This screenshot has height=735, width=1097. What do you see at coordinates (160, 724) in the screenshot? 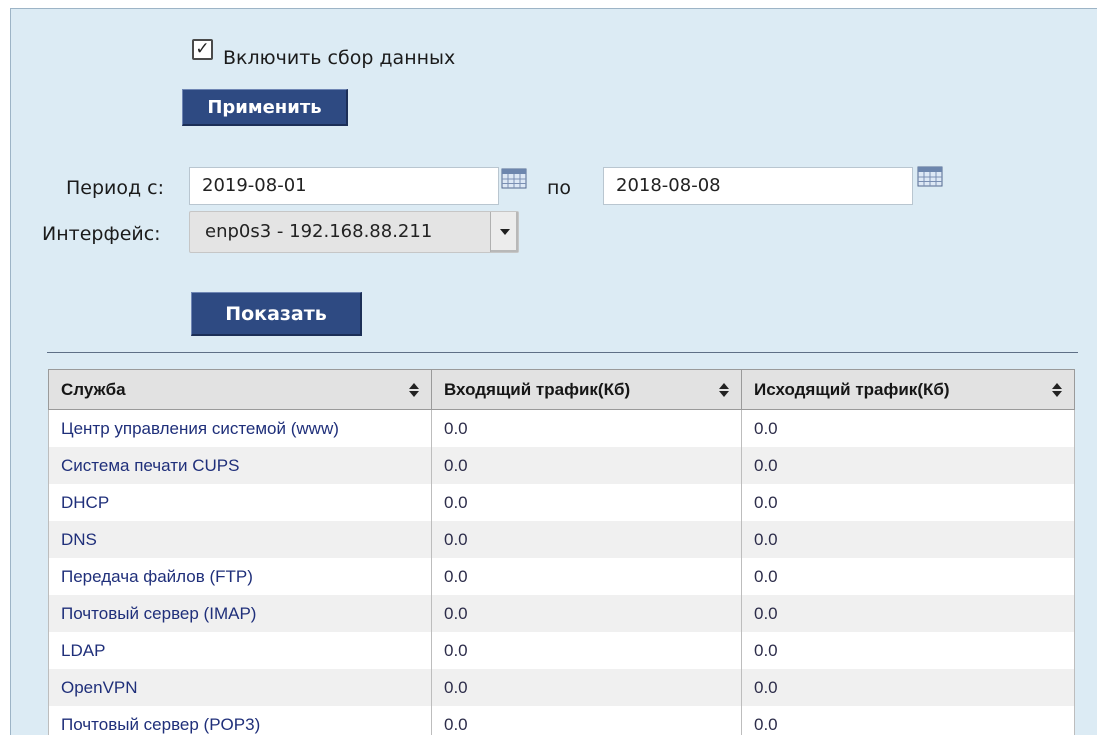
I see `service-link: Почтовый сервер (POP3)` at bounding box center [160, 724].